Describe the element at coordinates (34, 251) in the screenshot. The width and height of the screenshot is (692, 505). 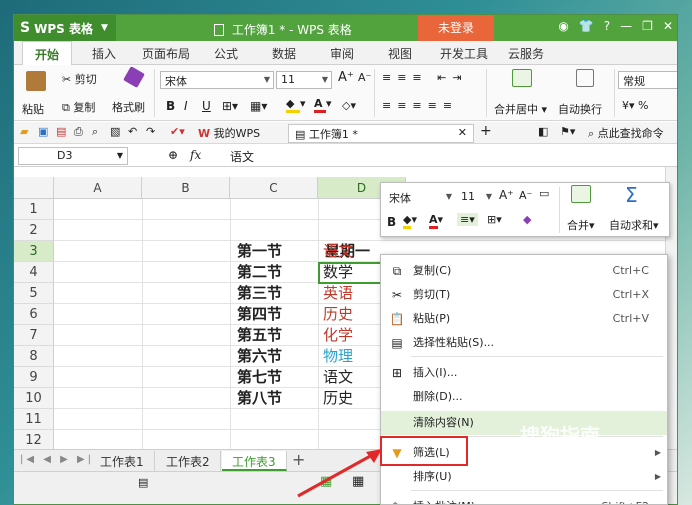
I see `row-header: 3` at that location.